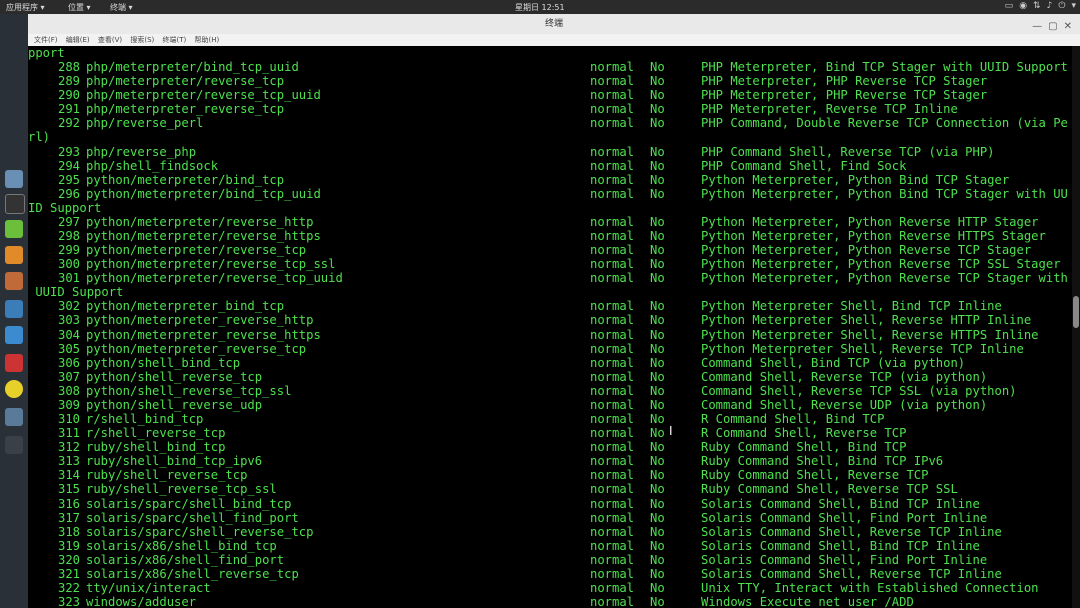 This screenshot has height=608, width=1080. Describe the element at coordinates (14, 335) in the screenshot. I see `maltego-icon` at that location.